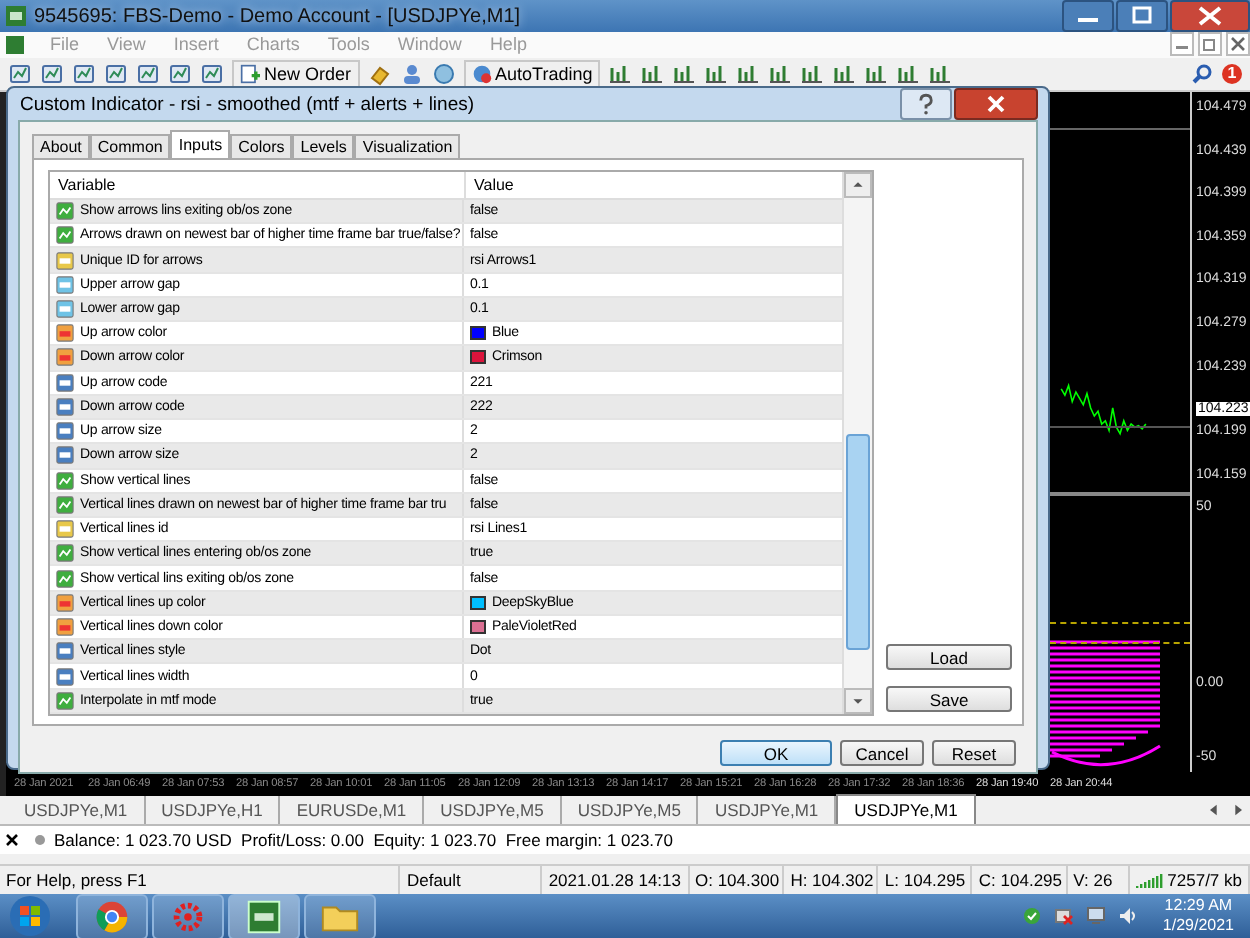 Image resolution: width=1250 pixels, height=938 pixels. I want to click on dialog-tab: Common, so click(130, 146).